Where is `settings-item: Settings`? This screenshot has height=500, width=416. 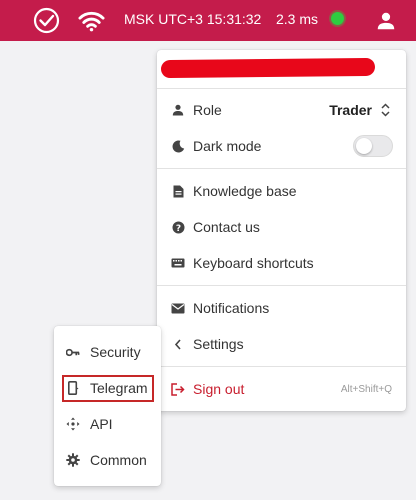
settings-item: Settings is located at coordinates (281, 344).